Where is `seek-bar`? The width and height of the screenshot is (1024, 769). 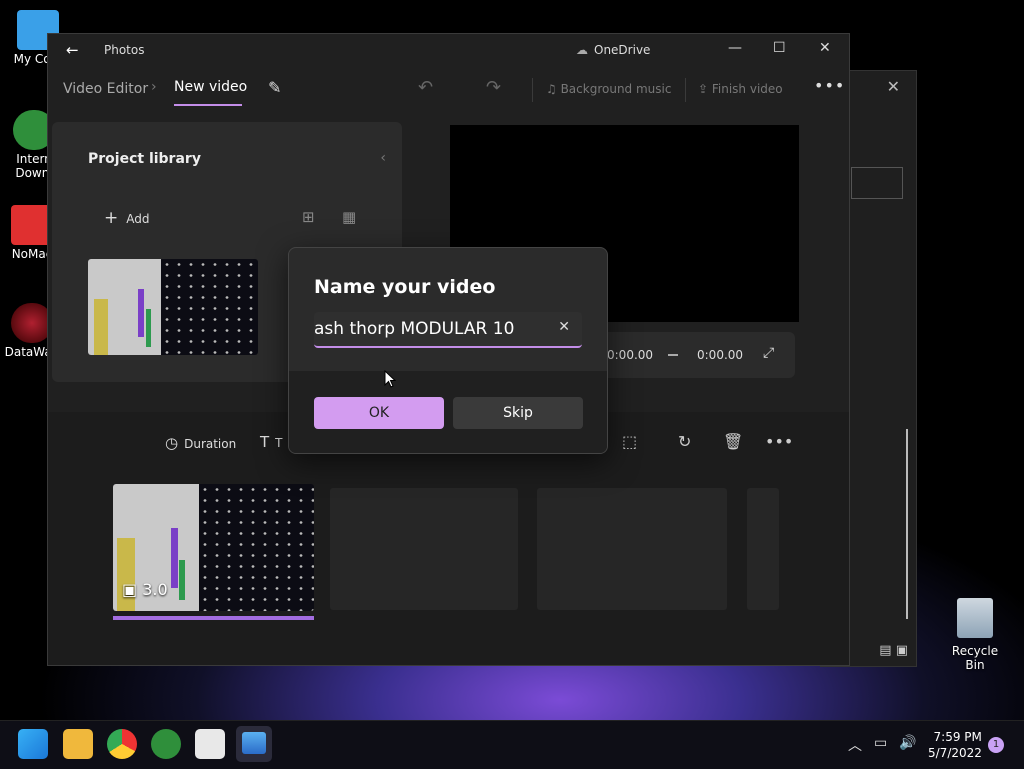
seek-bar is located at coordinates (673, 355).